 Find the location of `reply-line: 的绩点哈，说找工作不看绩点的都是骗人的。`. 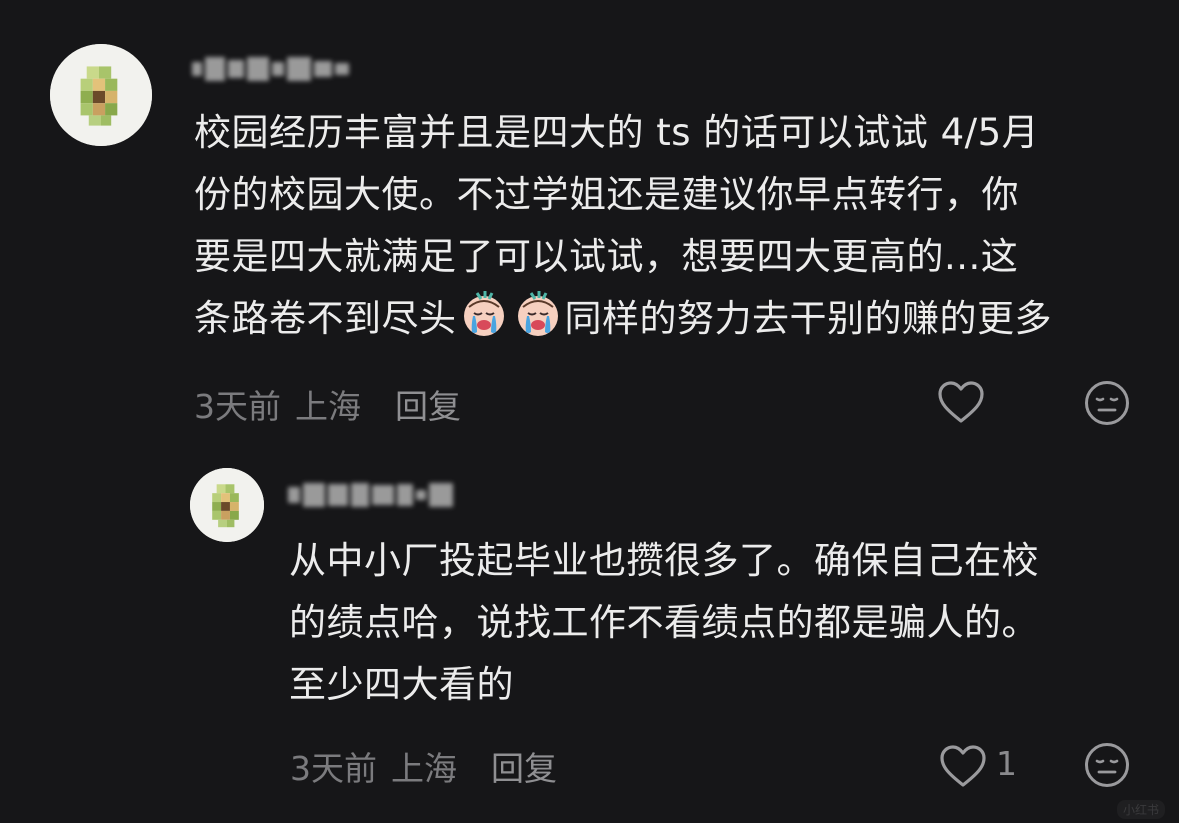

reply-line: 的绩点哈，说找工作不看绩点的都是骗人的。 is located at coordinates (664, 622).